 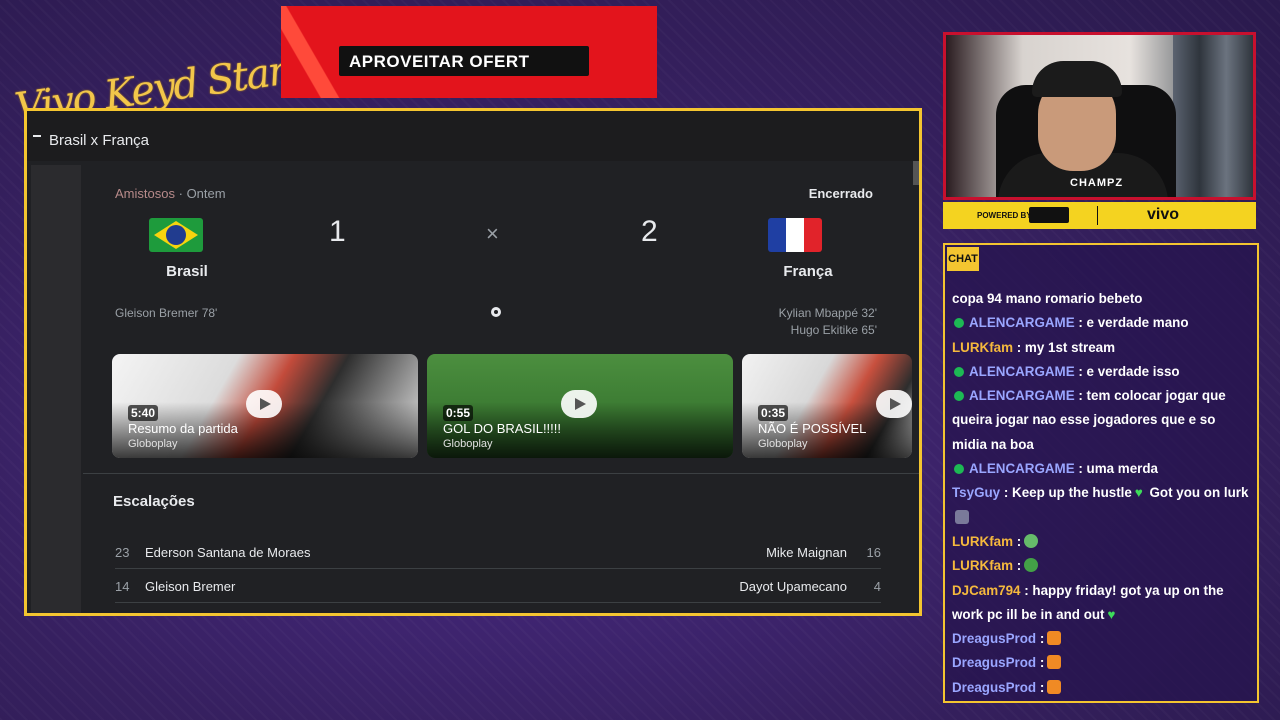 I want to click on page-title: Brasil x França, so click(x=99, y=140).